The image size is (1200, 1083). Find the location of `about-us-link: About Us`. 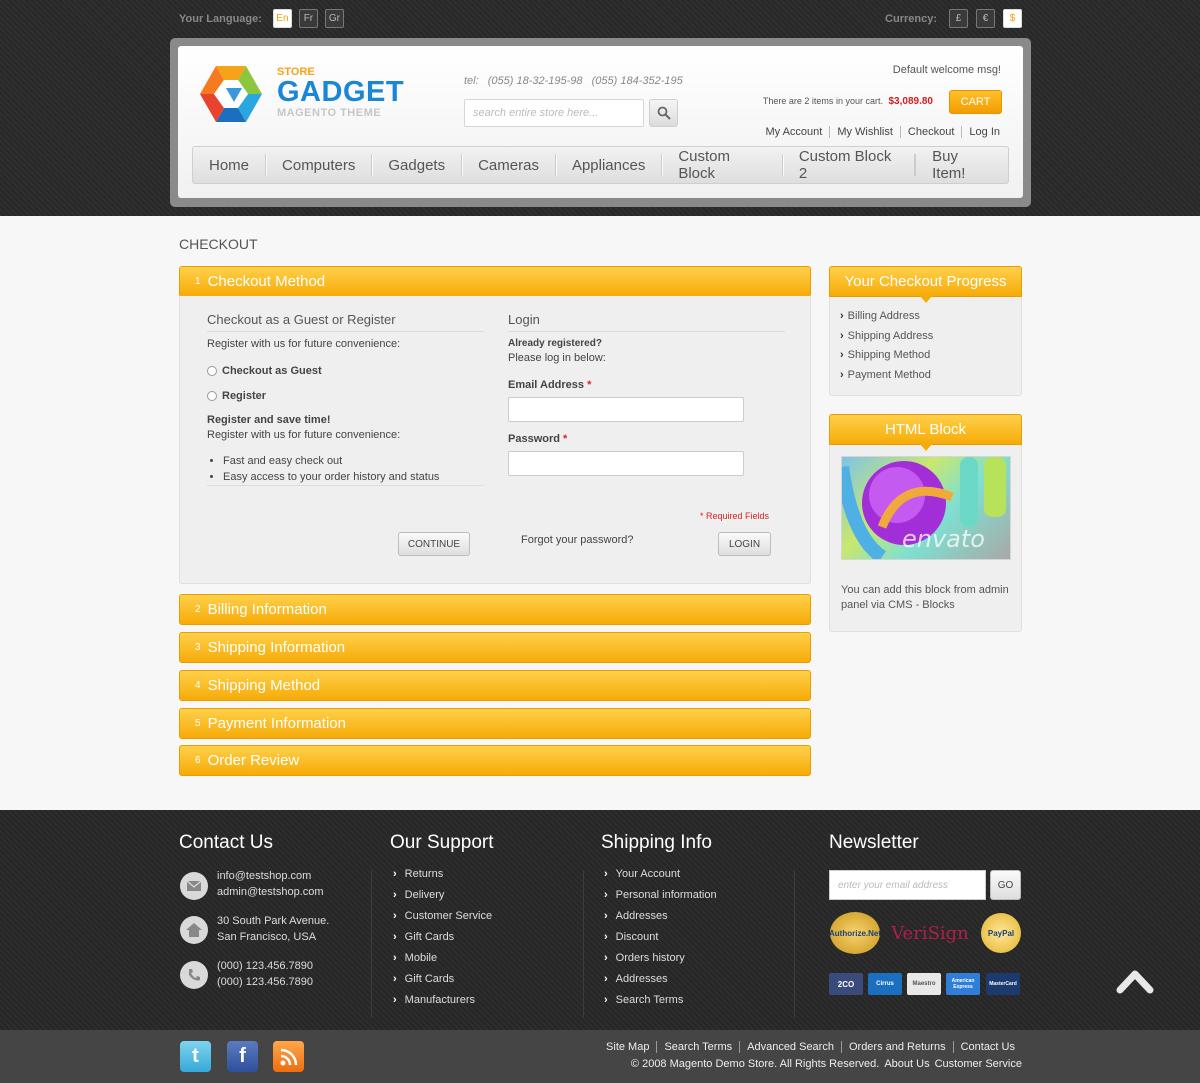

about-us-link: About Us is located at coordinates (906, 1064).